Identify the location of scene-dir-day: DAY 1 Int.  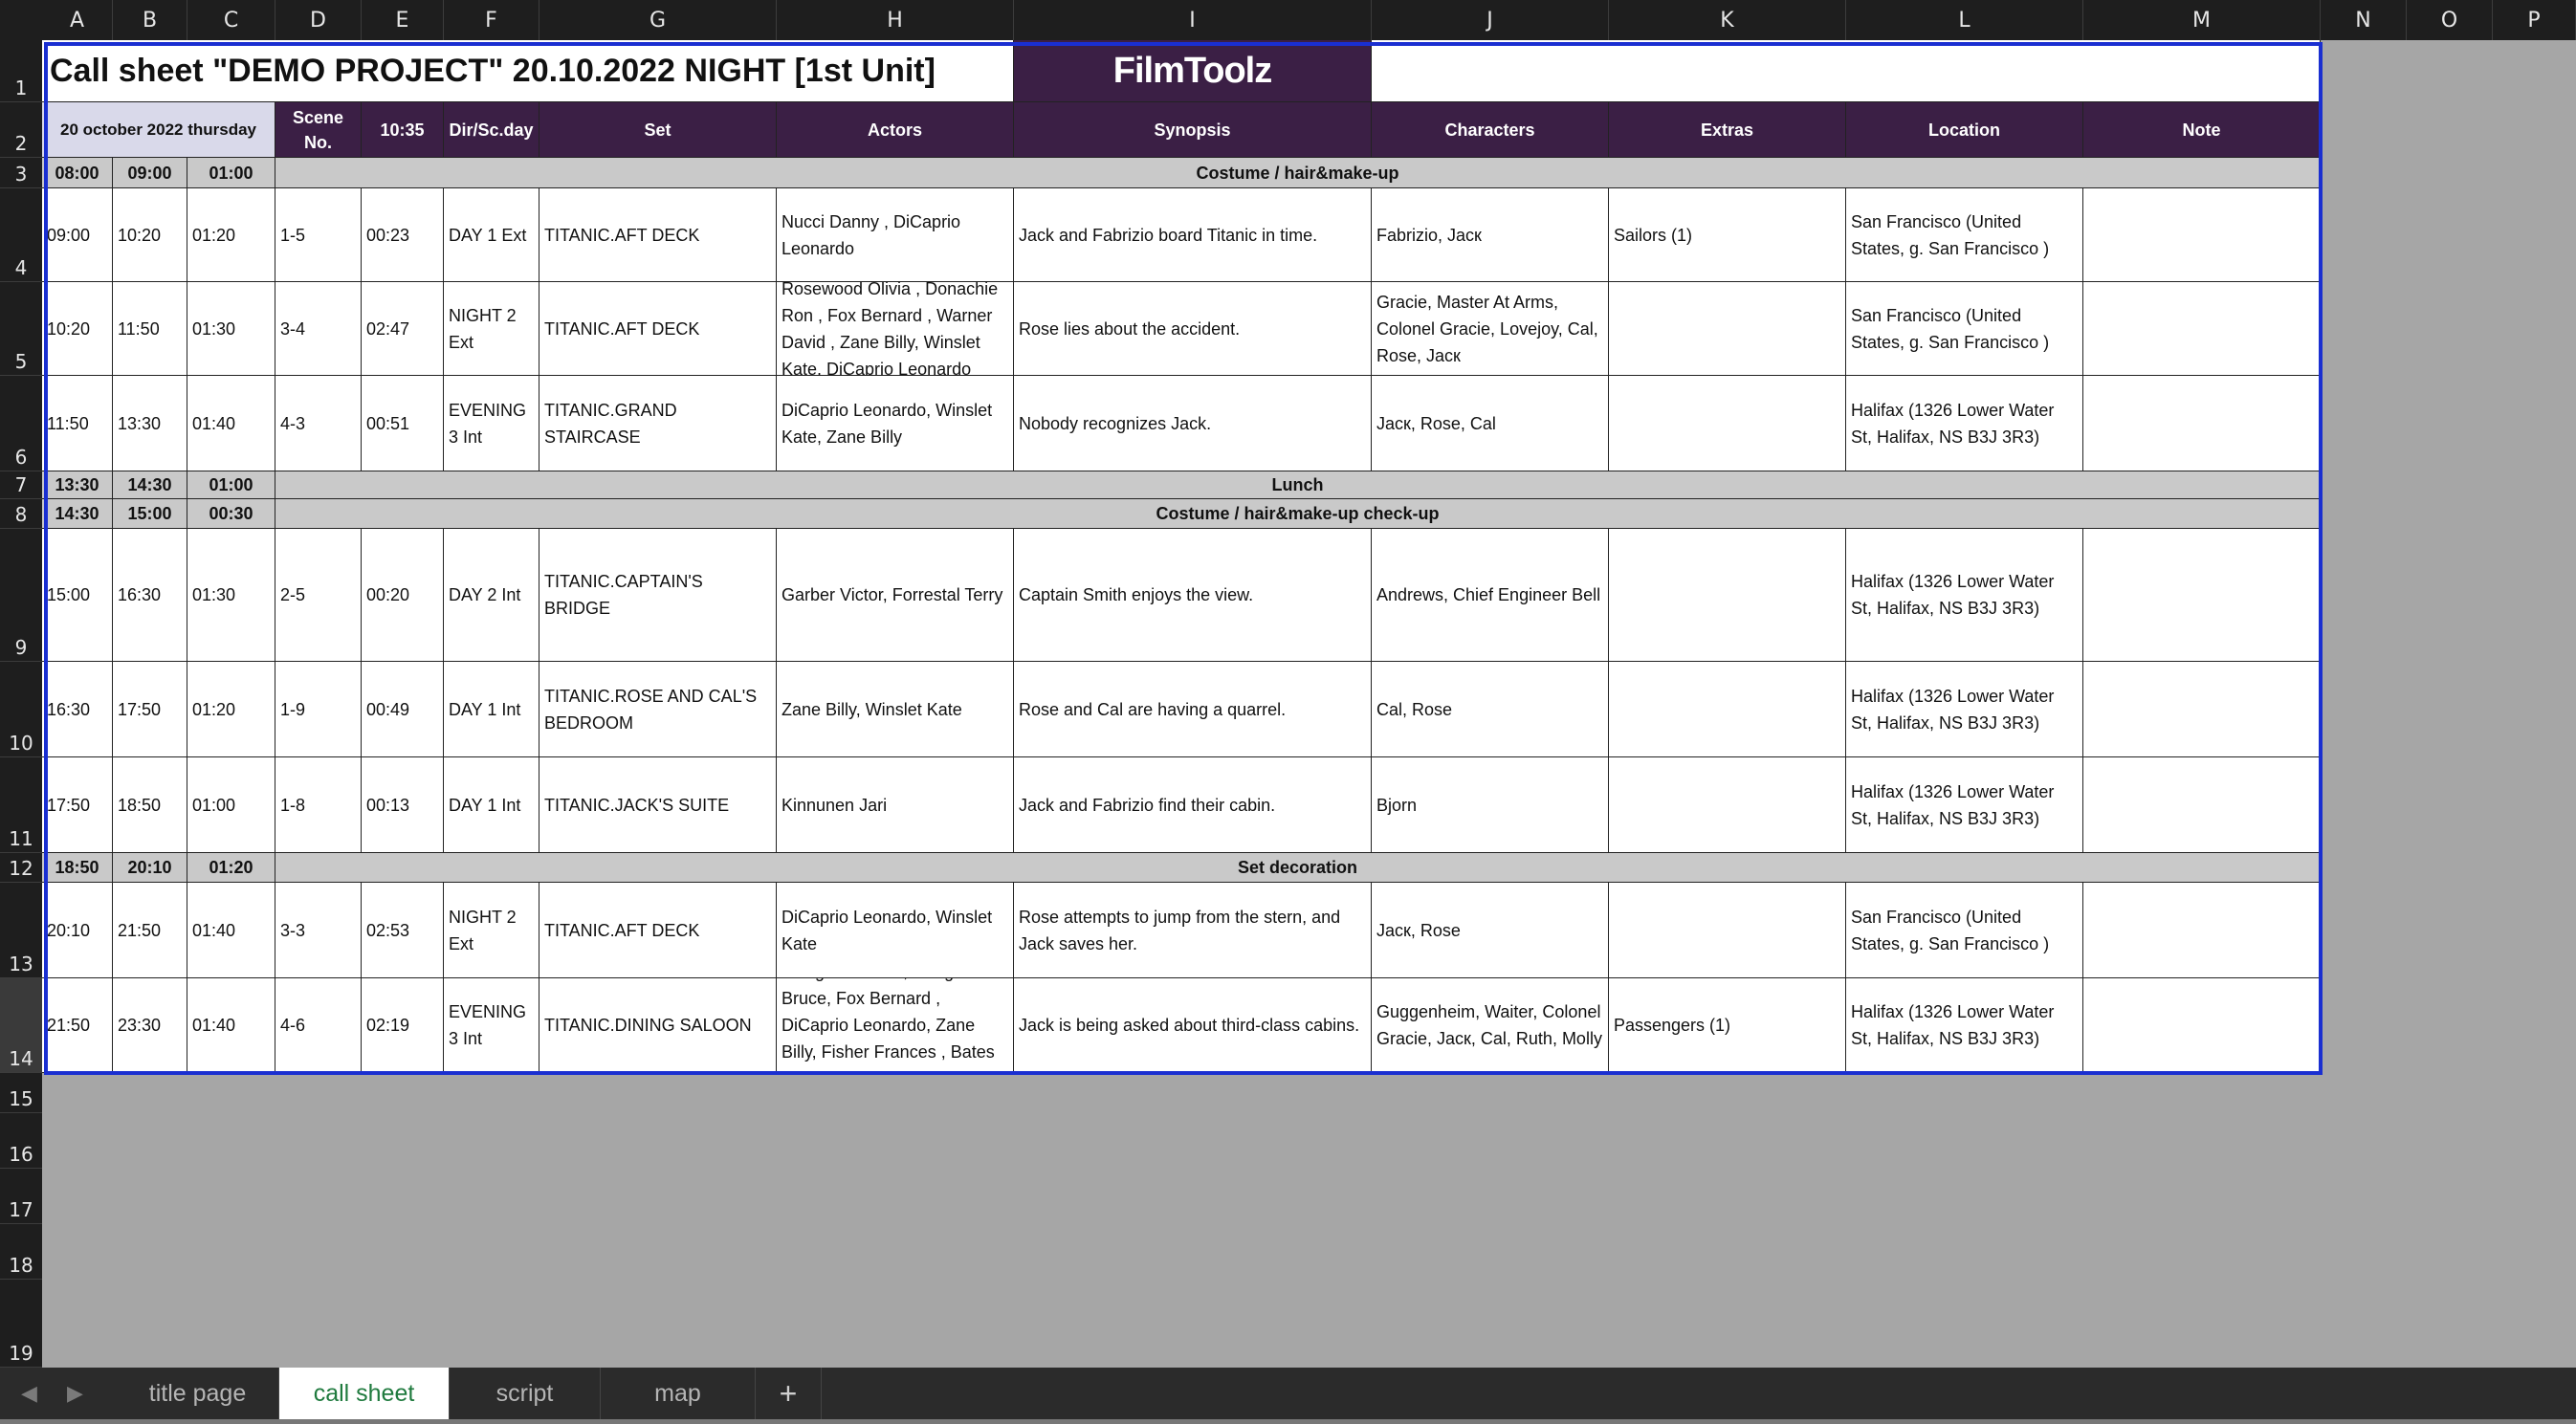
(492, 710).